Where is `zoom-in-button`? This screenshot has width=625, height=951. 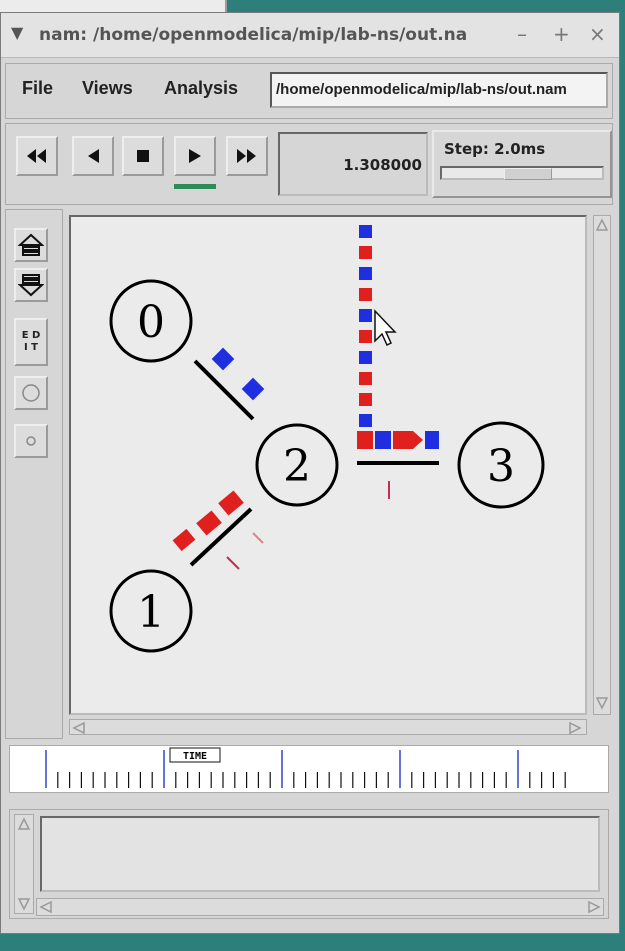
zoom-in-button is located at coordinates (31, 245).